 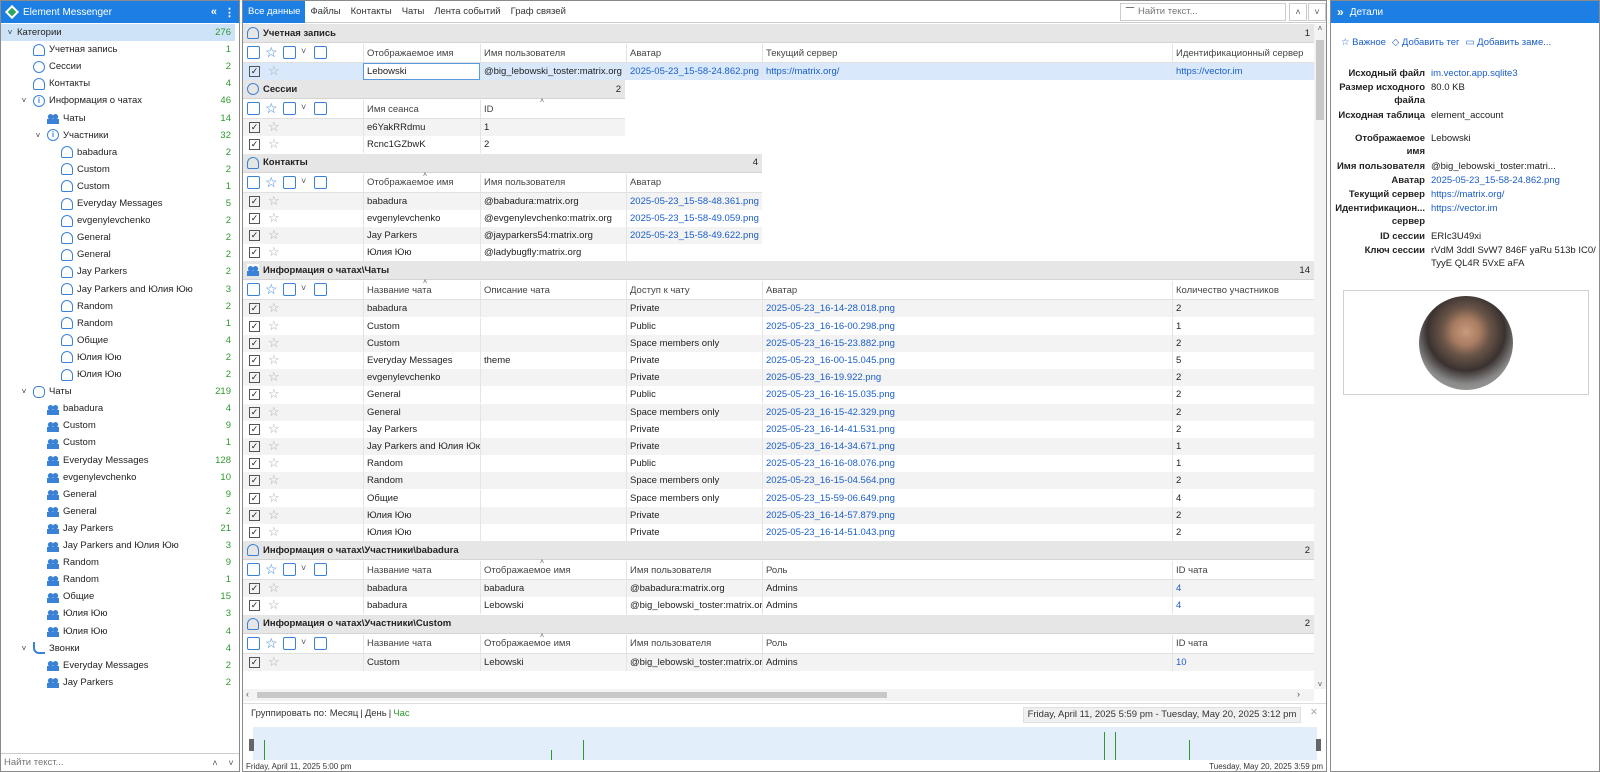 I want to click on column-header: Доступ к чату, so click(x=694, y=290).